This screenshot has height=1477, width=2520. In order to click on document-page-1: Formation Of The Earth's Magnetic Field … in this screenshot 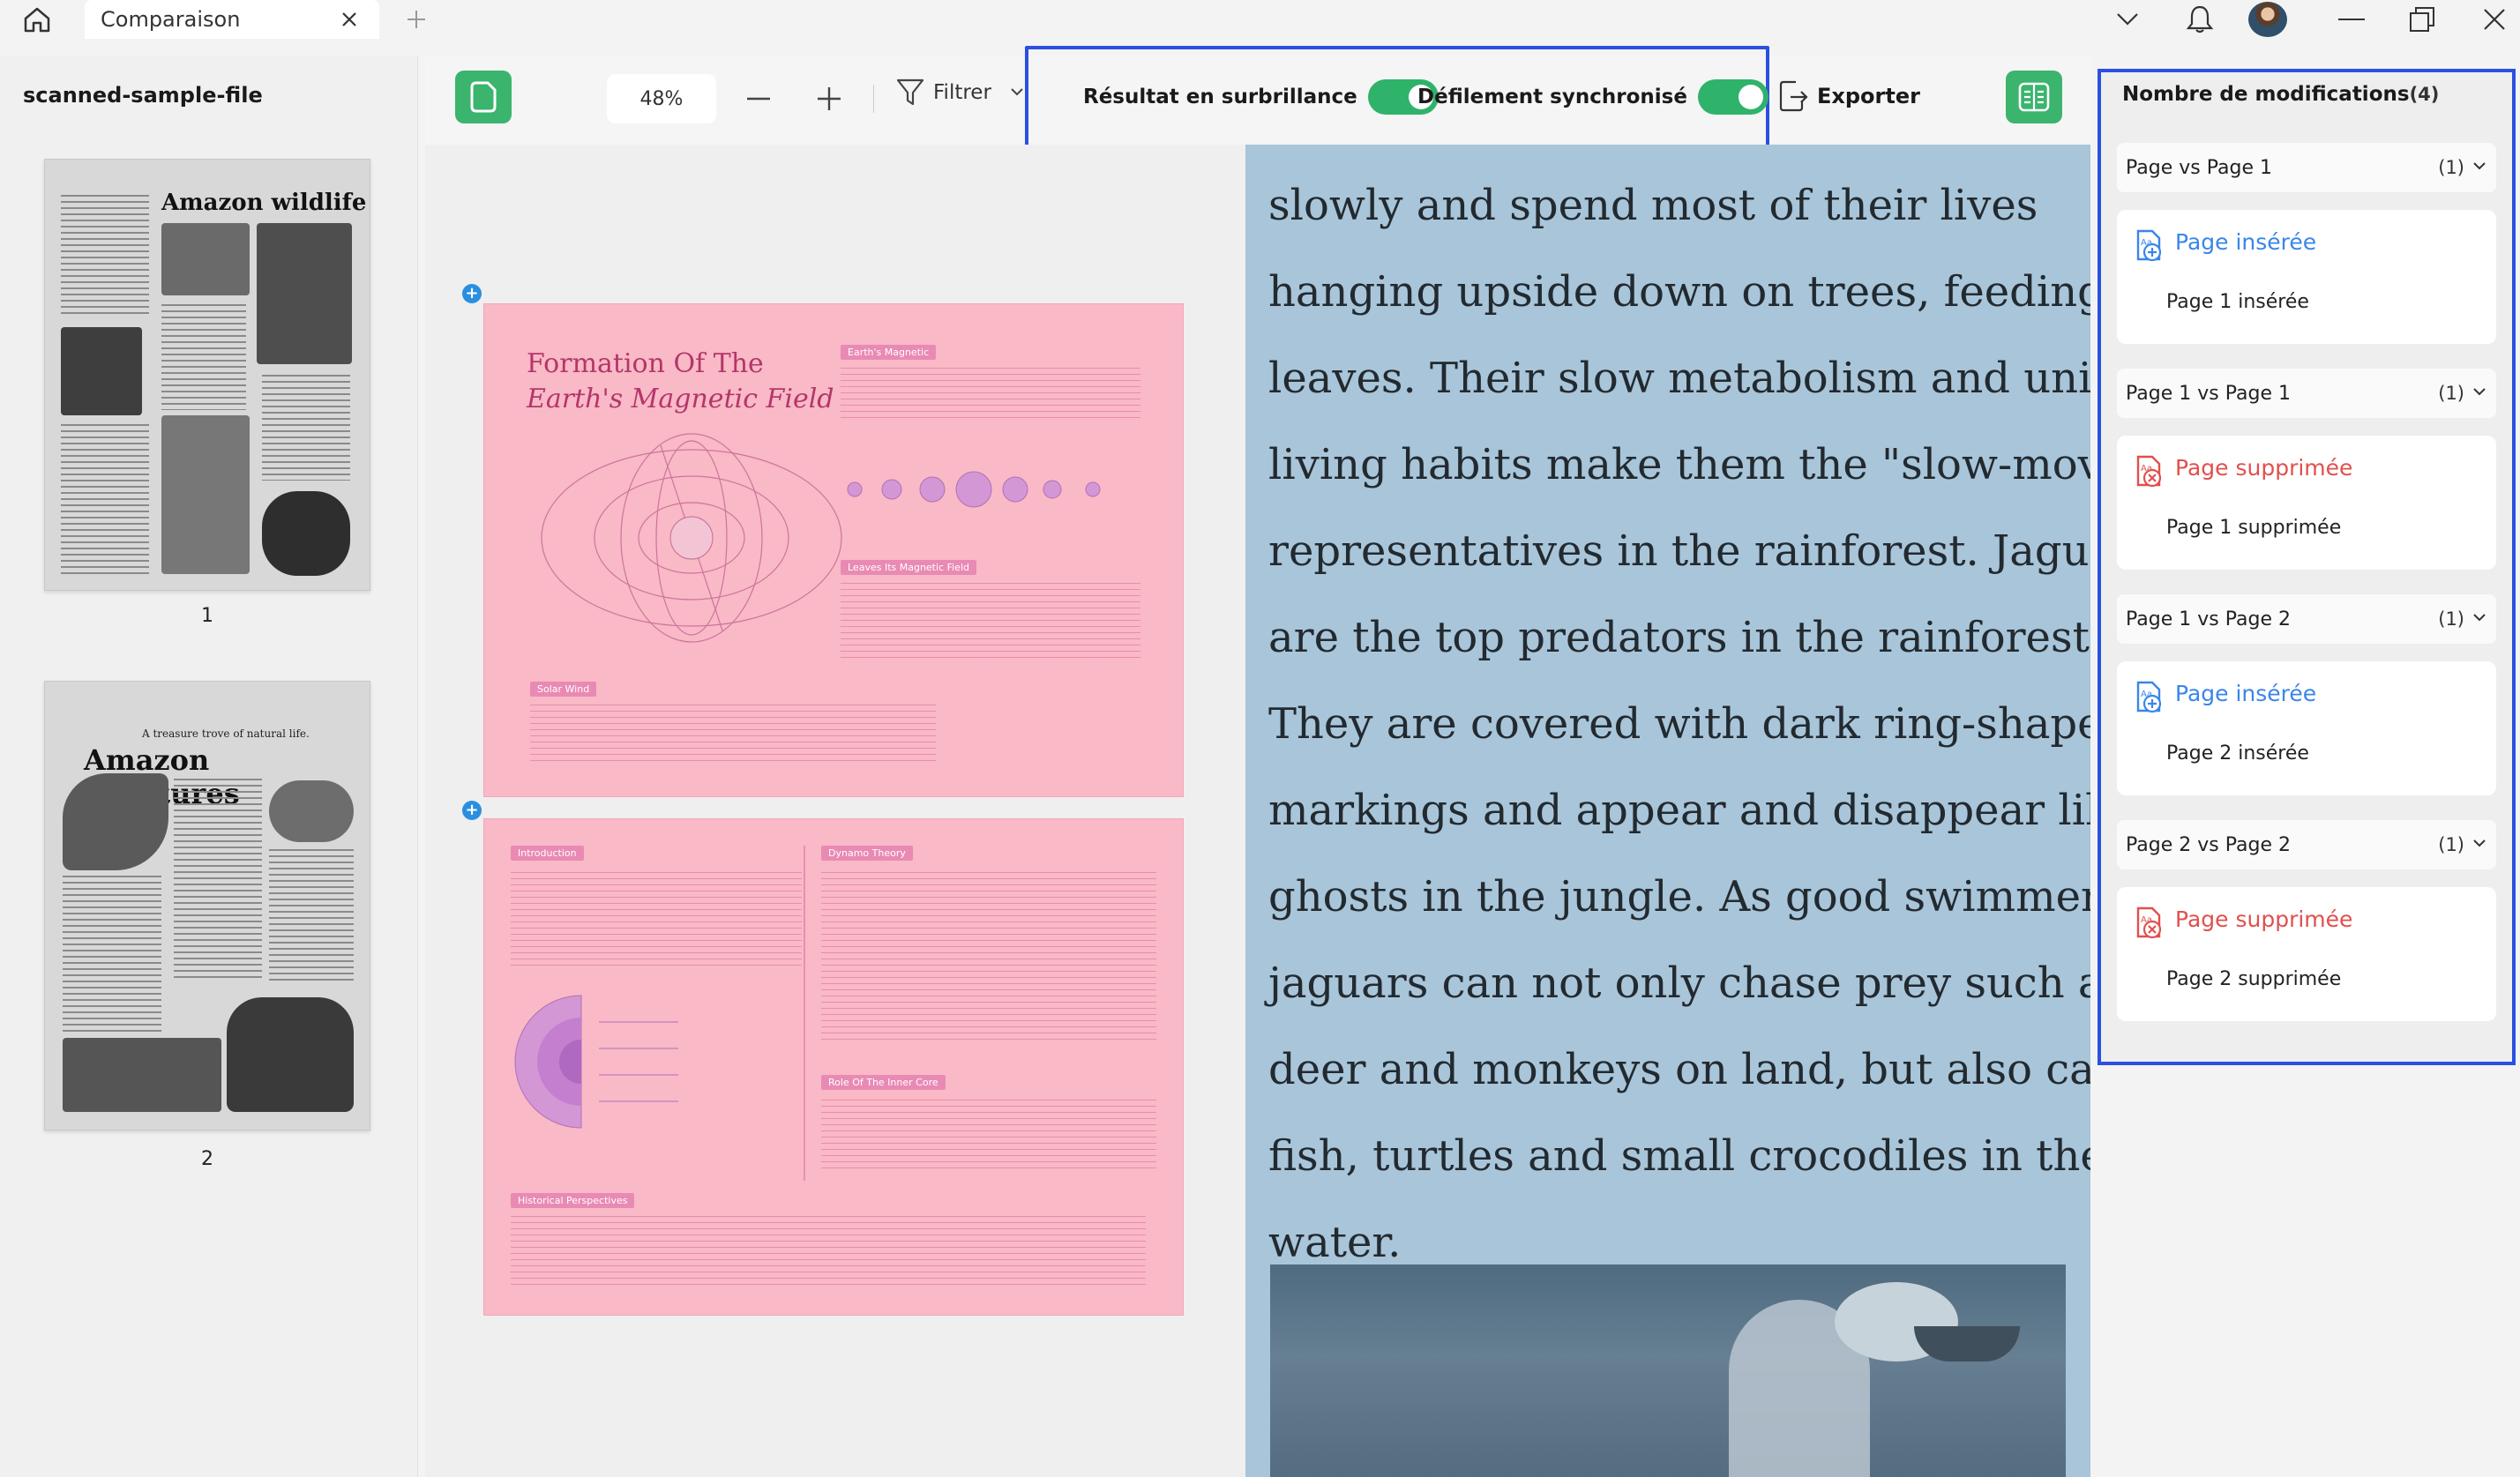, I will do `click(833, 550)`.